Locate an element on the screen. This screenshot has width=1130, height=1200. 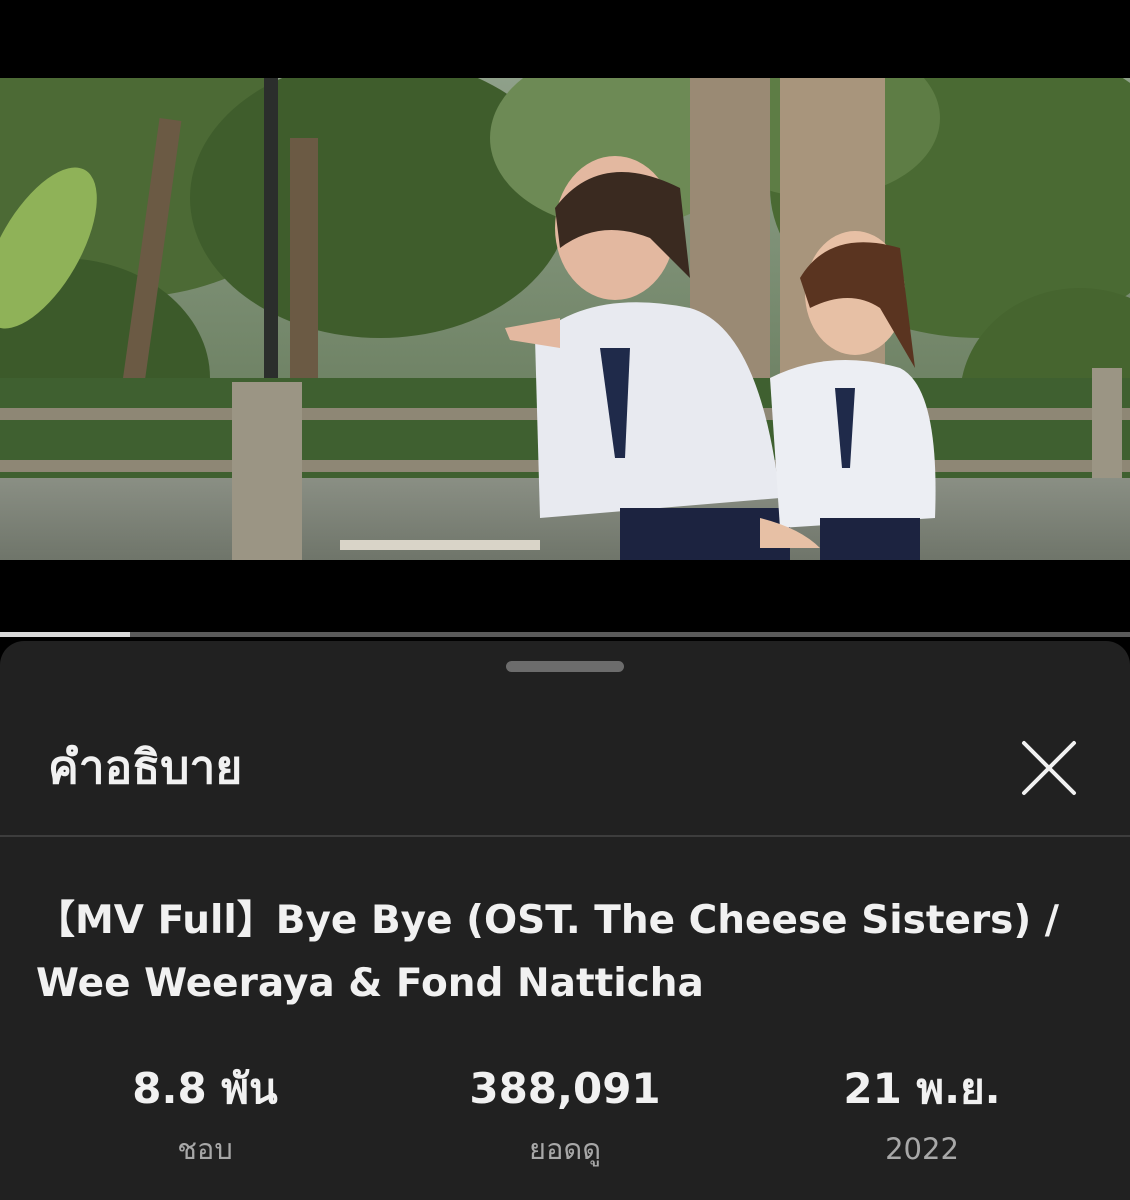
publish-year: 2022 is located at coordinates (922, 1149).